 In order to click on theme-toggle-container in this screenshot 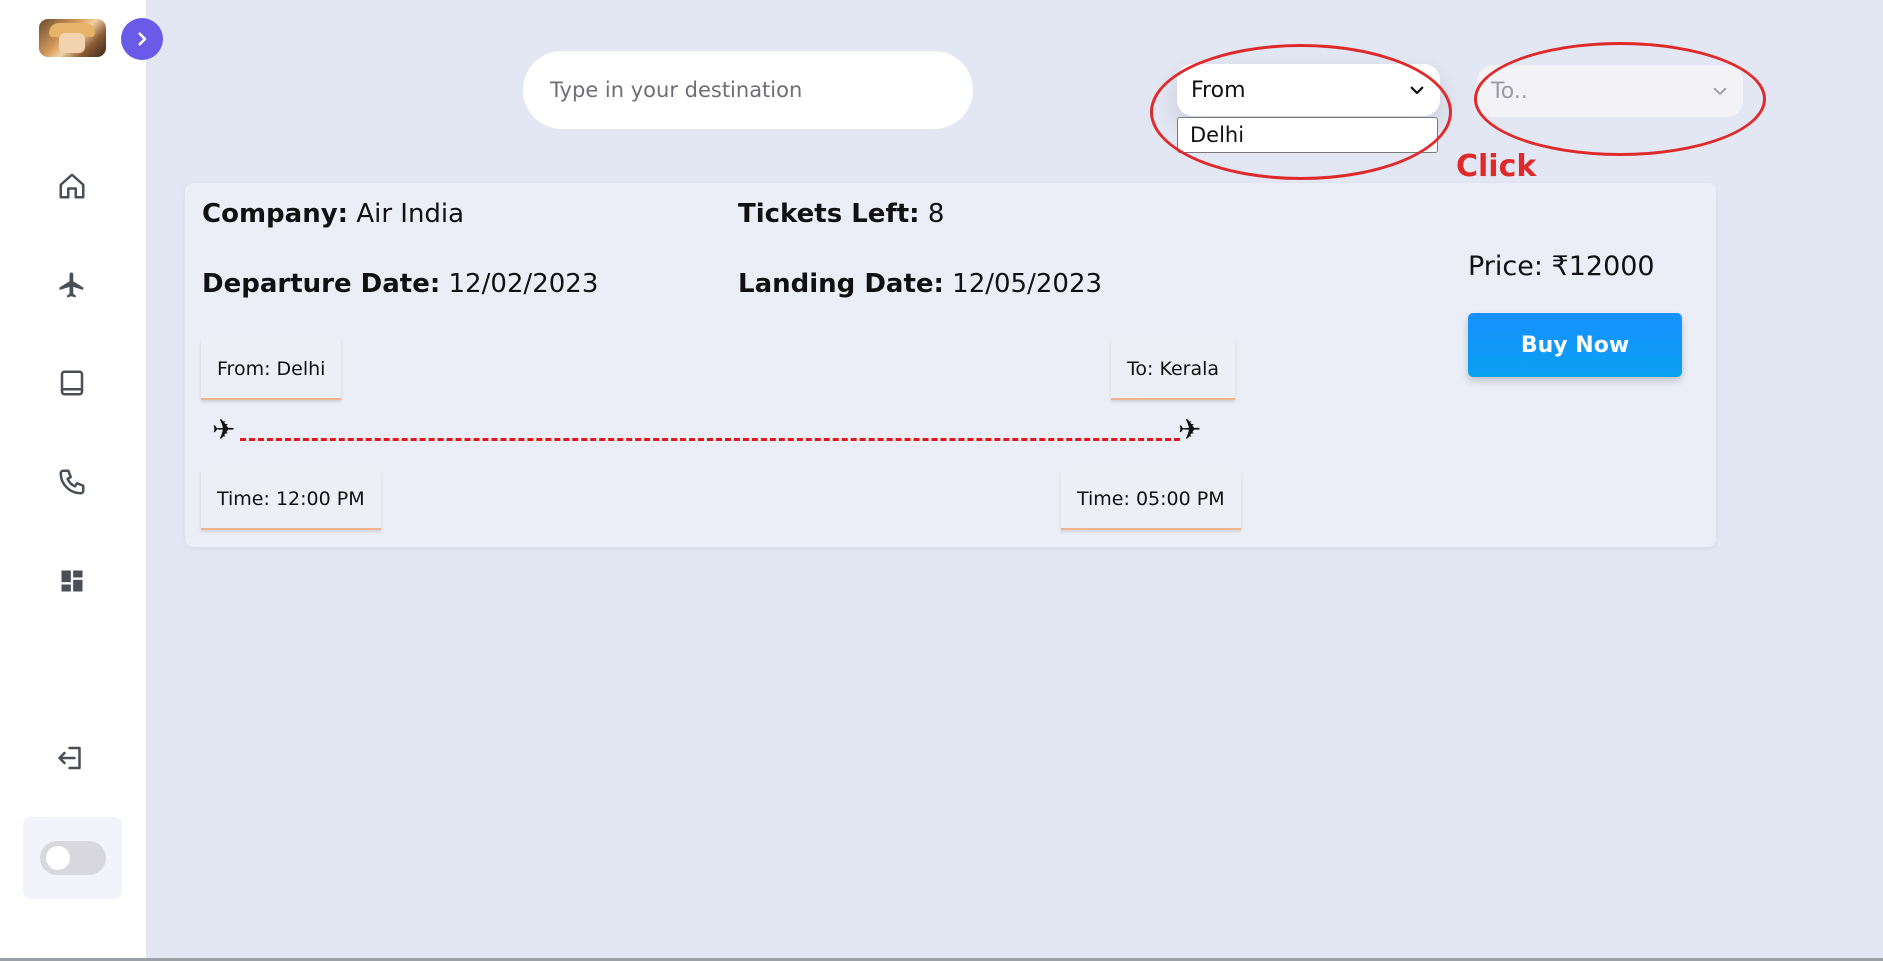, I will do `click(72, 858)`.